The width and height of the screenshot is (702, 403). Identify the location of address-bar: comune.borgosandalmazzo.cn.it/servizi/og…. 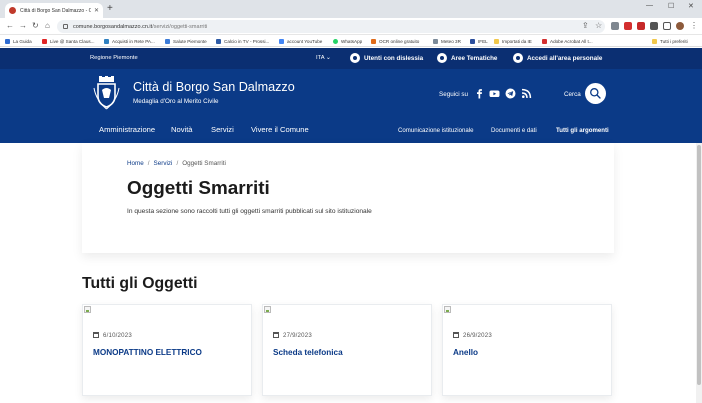
(331, 26).